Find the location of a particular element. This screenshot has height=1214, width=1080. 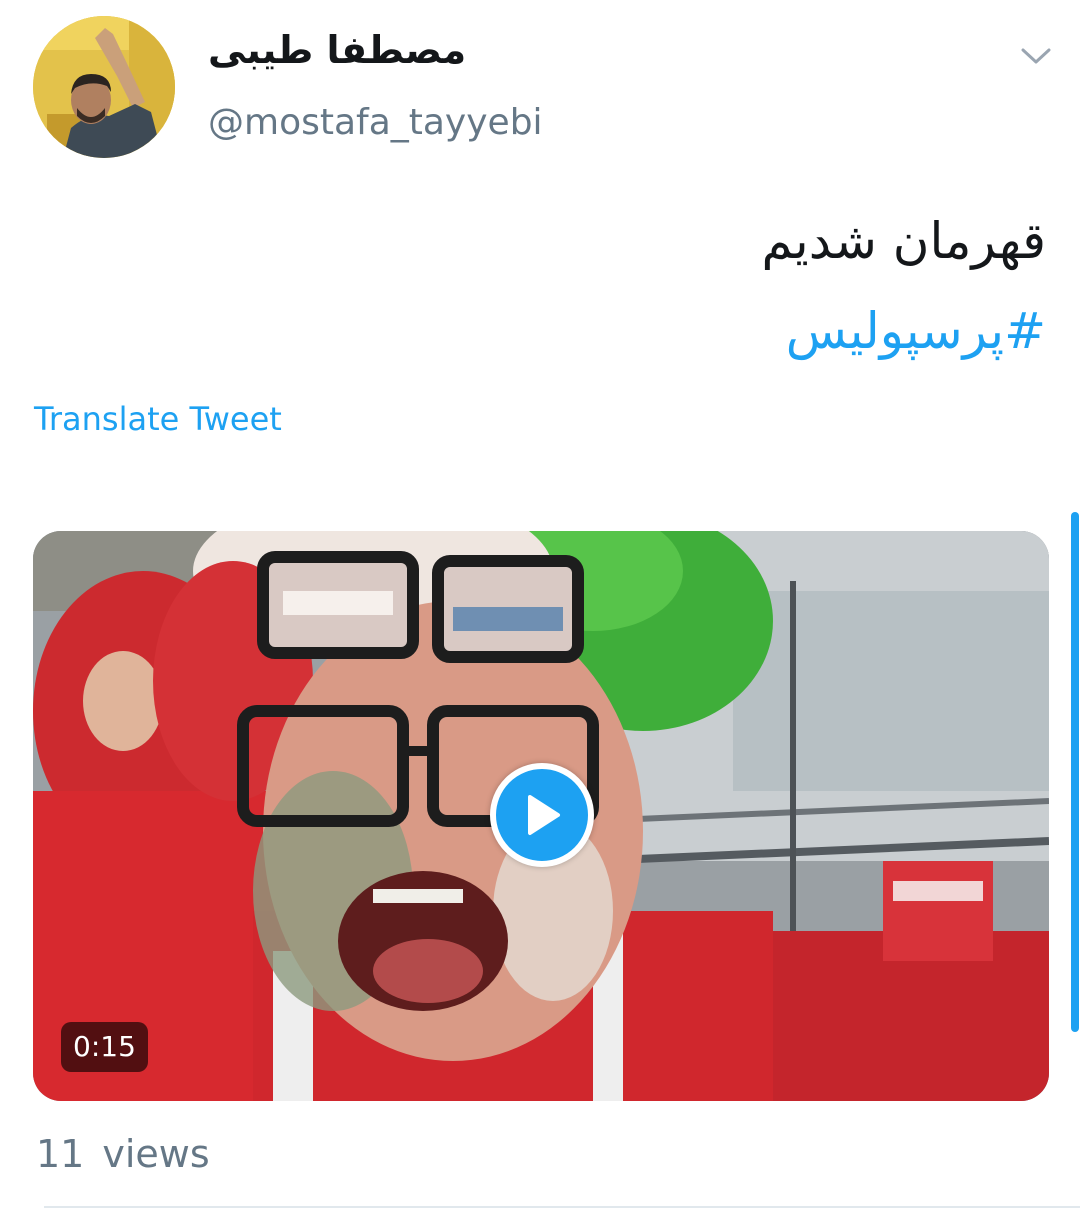

view-count: 11 views is located at coordinates (123, 1154).